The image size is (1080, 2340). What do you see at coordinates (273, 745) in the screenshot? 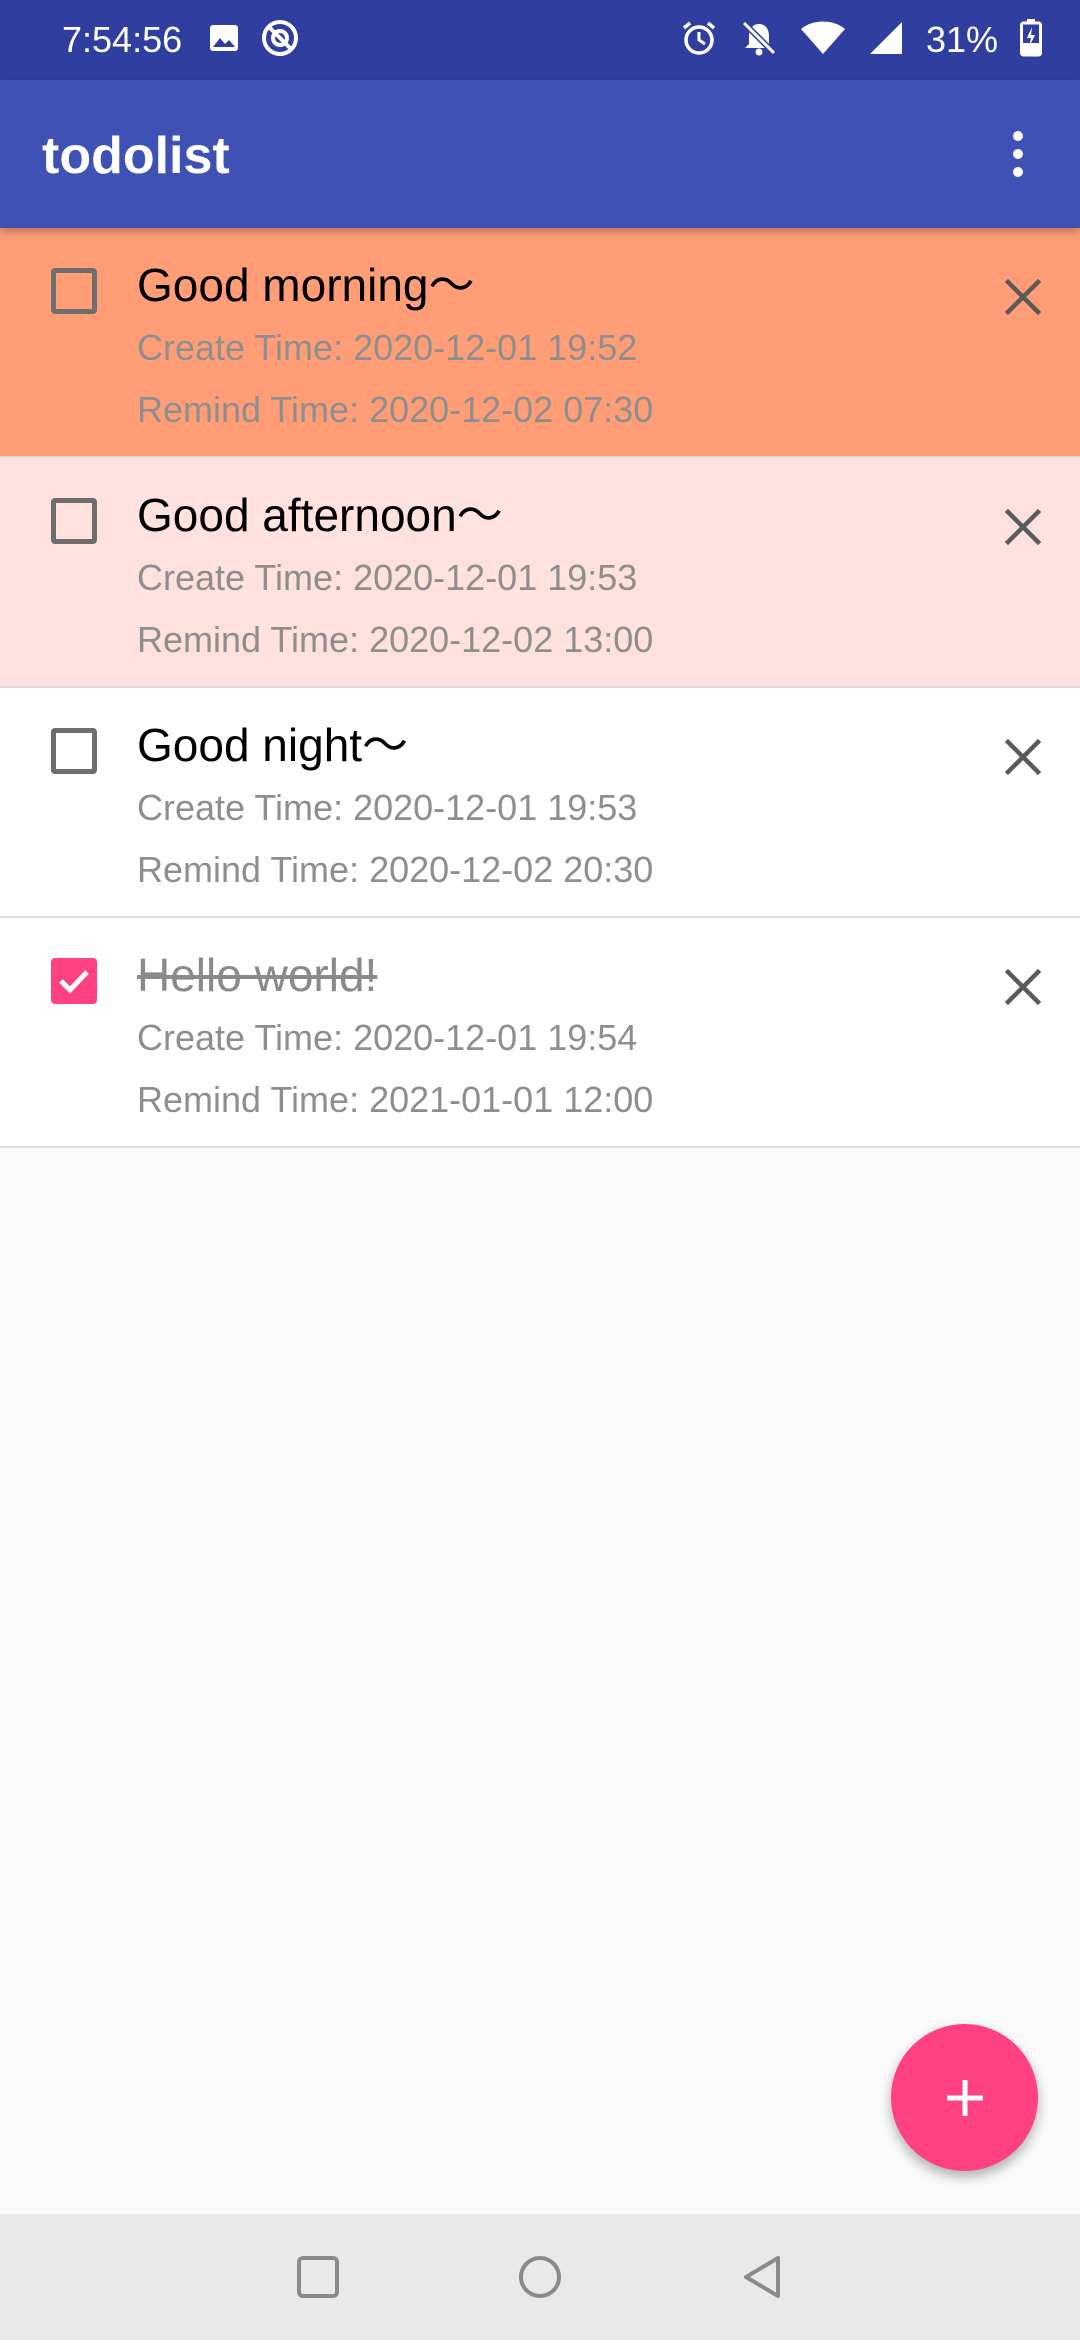
I see `todo-title: Good night〜` at bounding box center [273, 745].